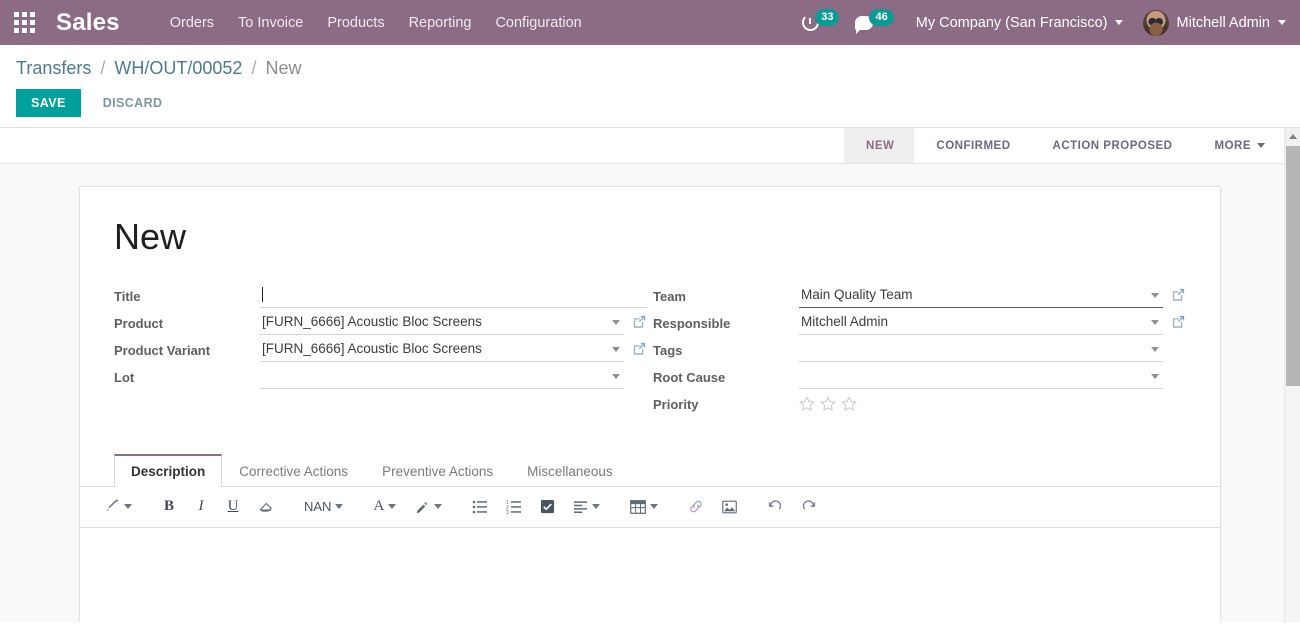 This screenshot has width=1300, height=625. What do you see at coordinates (323, 507) in the screenshot?
I see `font-size-dropdown: NAN` at bounding box center [323, 507].